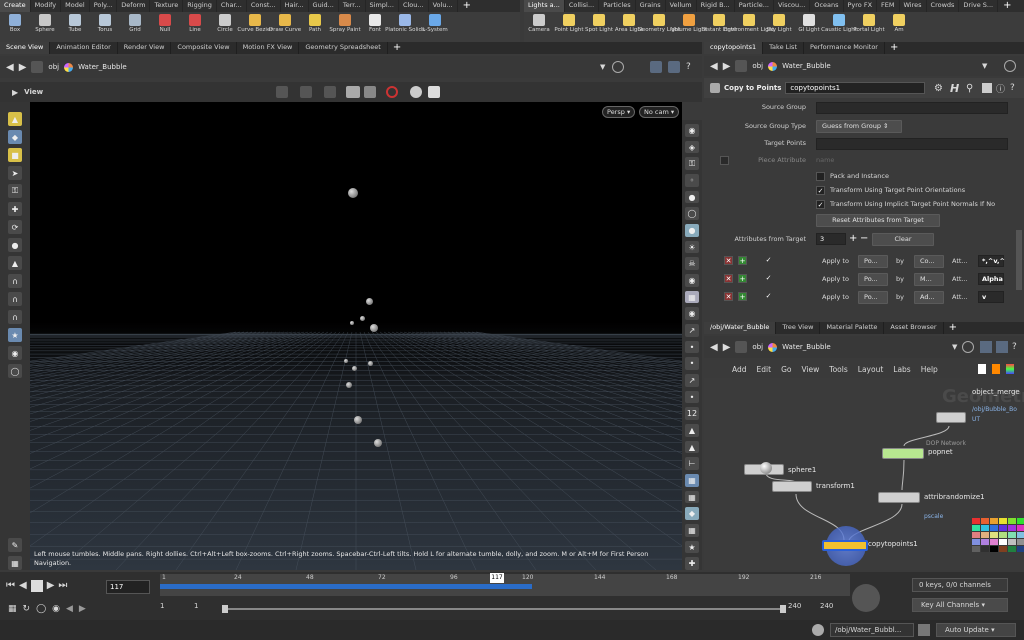 Image resolution: width=1024 pixels, height=640 pixels. Describe the element at coordinates (15, 335) in the screenshot. I see `snap-points-icon: ★` at that location.